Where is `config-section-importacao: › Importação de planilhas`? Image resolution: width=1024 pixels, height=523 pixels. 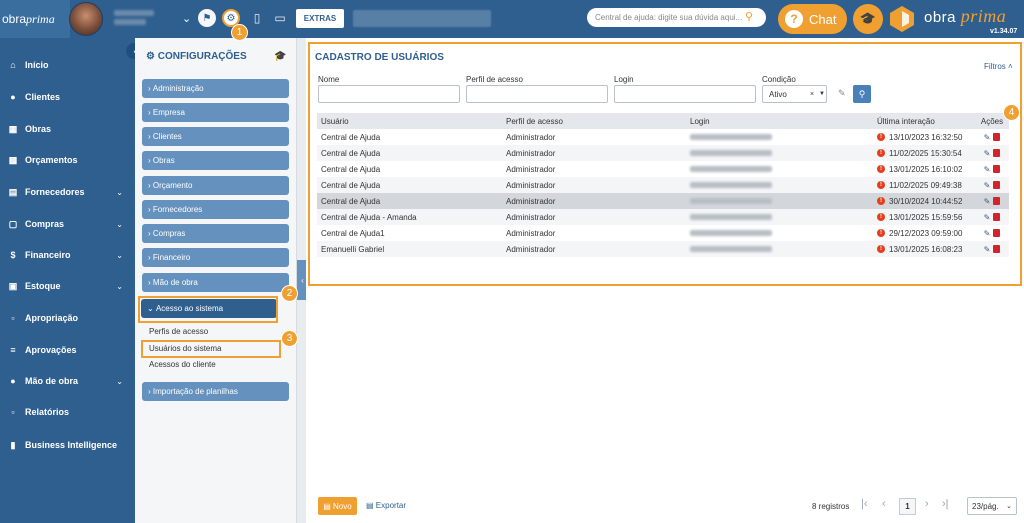
config-section-importacao: › Importação de planilhas is located at coordinates (215, 391).